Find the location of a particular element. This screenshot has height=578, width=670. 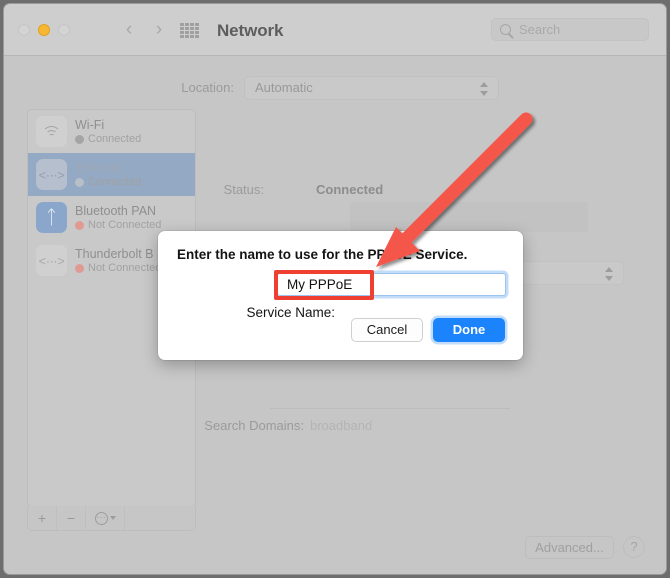

show-all-icon is located at coordinates (189, 30).